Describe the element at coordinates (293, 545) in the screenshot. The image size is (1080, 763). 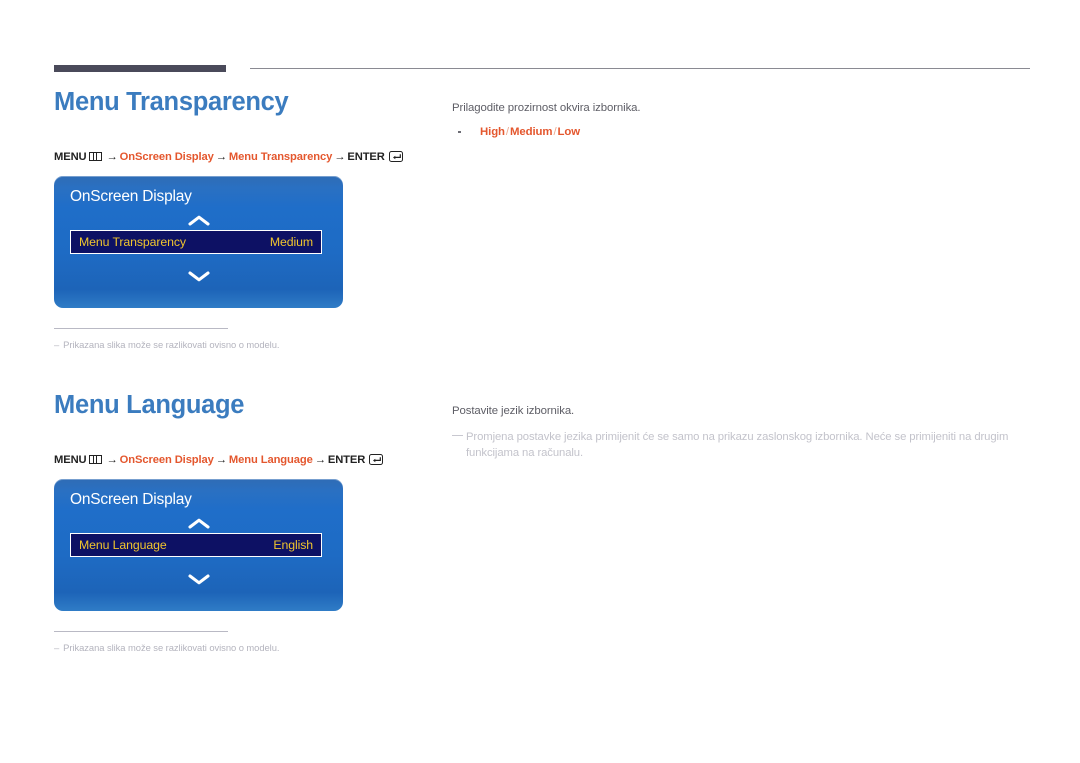
I see `osd-row-value: English` at that location.